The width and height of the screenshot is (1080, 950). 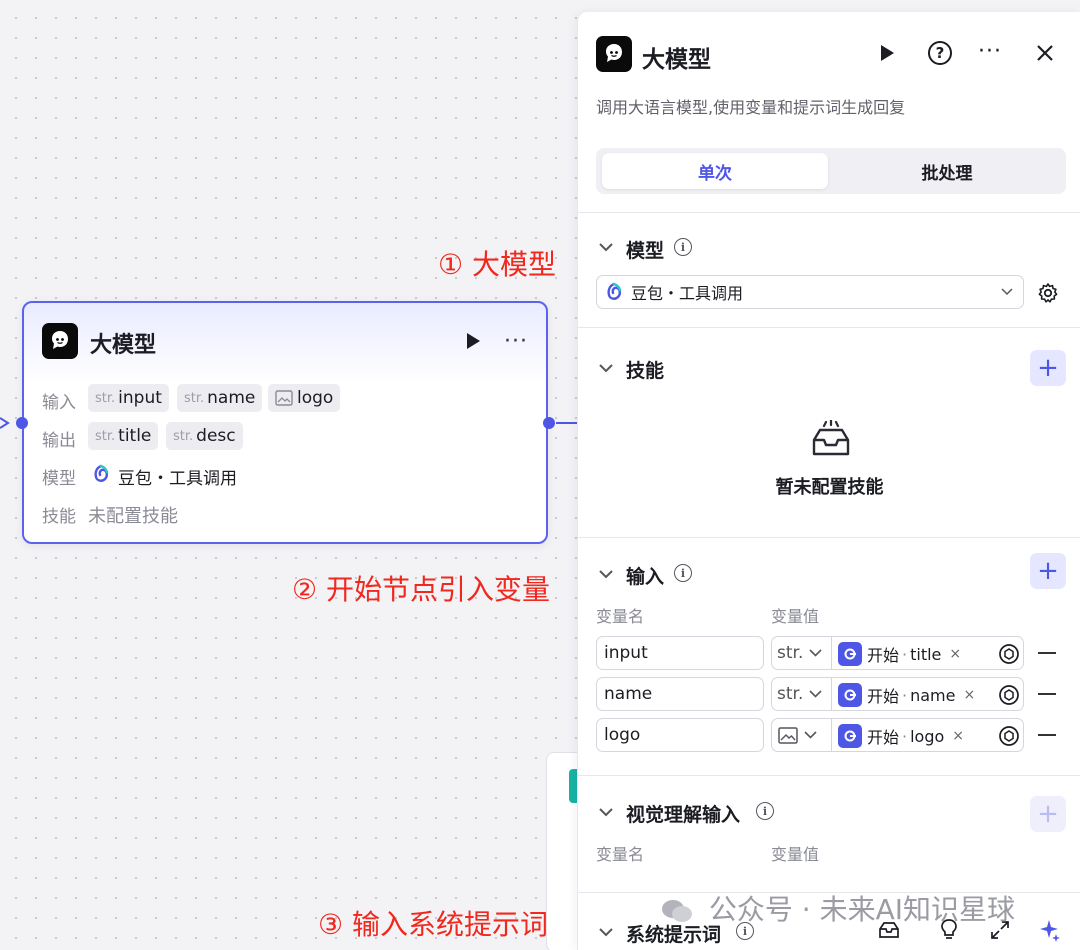 What do you see at coordinates (677, 911) in the screenshot?
I see `wechat-icon` at bounding box center [677, 911].